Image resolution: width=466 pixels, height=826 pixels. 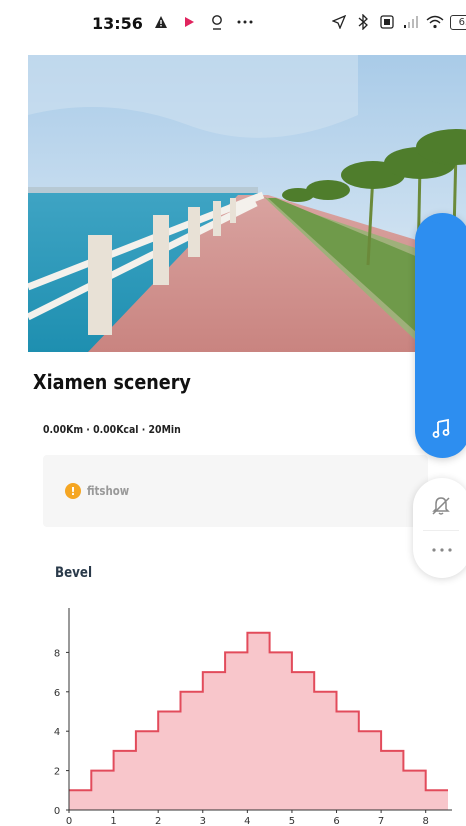 I want to click on warning-icon, so click(x=161, y=22).